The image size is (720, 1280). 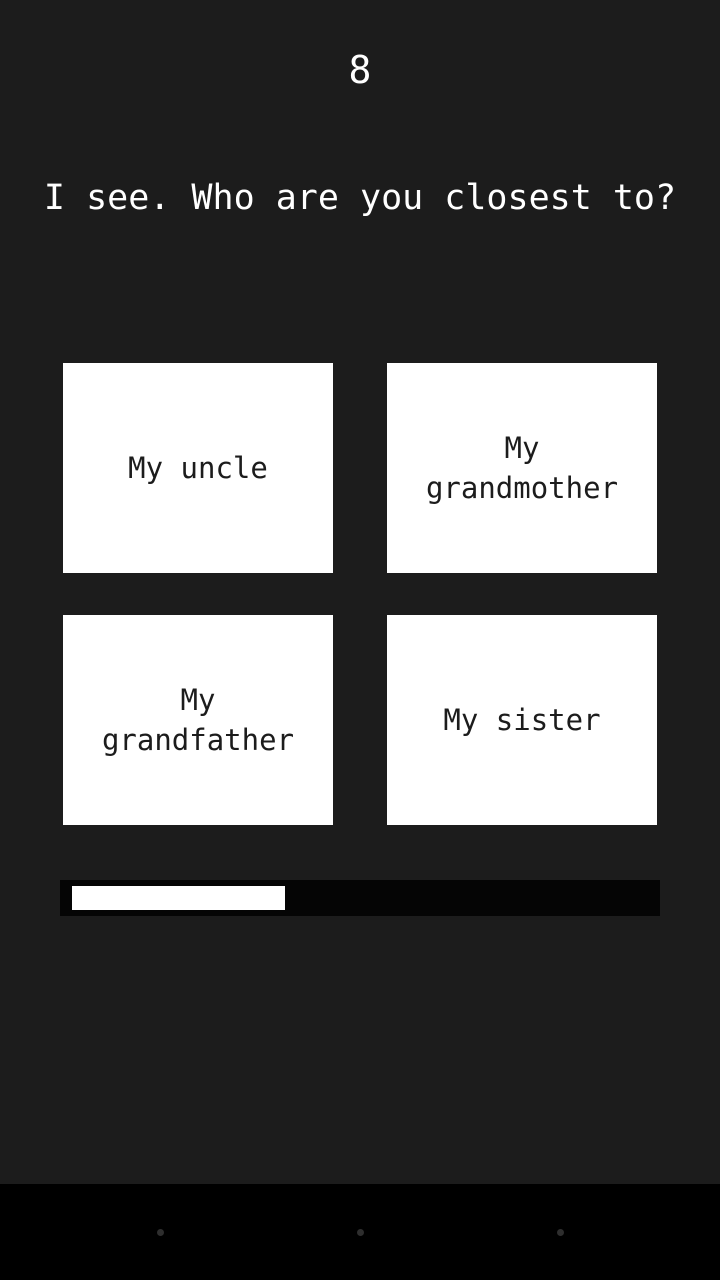 I want to click on answer-button-uncle: My uncle, so click(x=198, y=468).